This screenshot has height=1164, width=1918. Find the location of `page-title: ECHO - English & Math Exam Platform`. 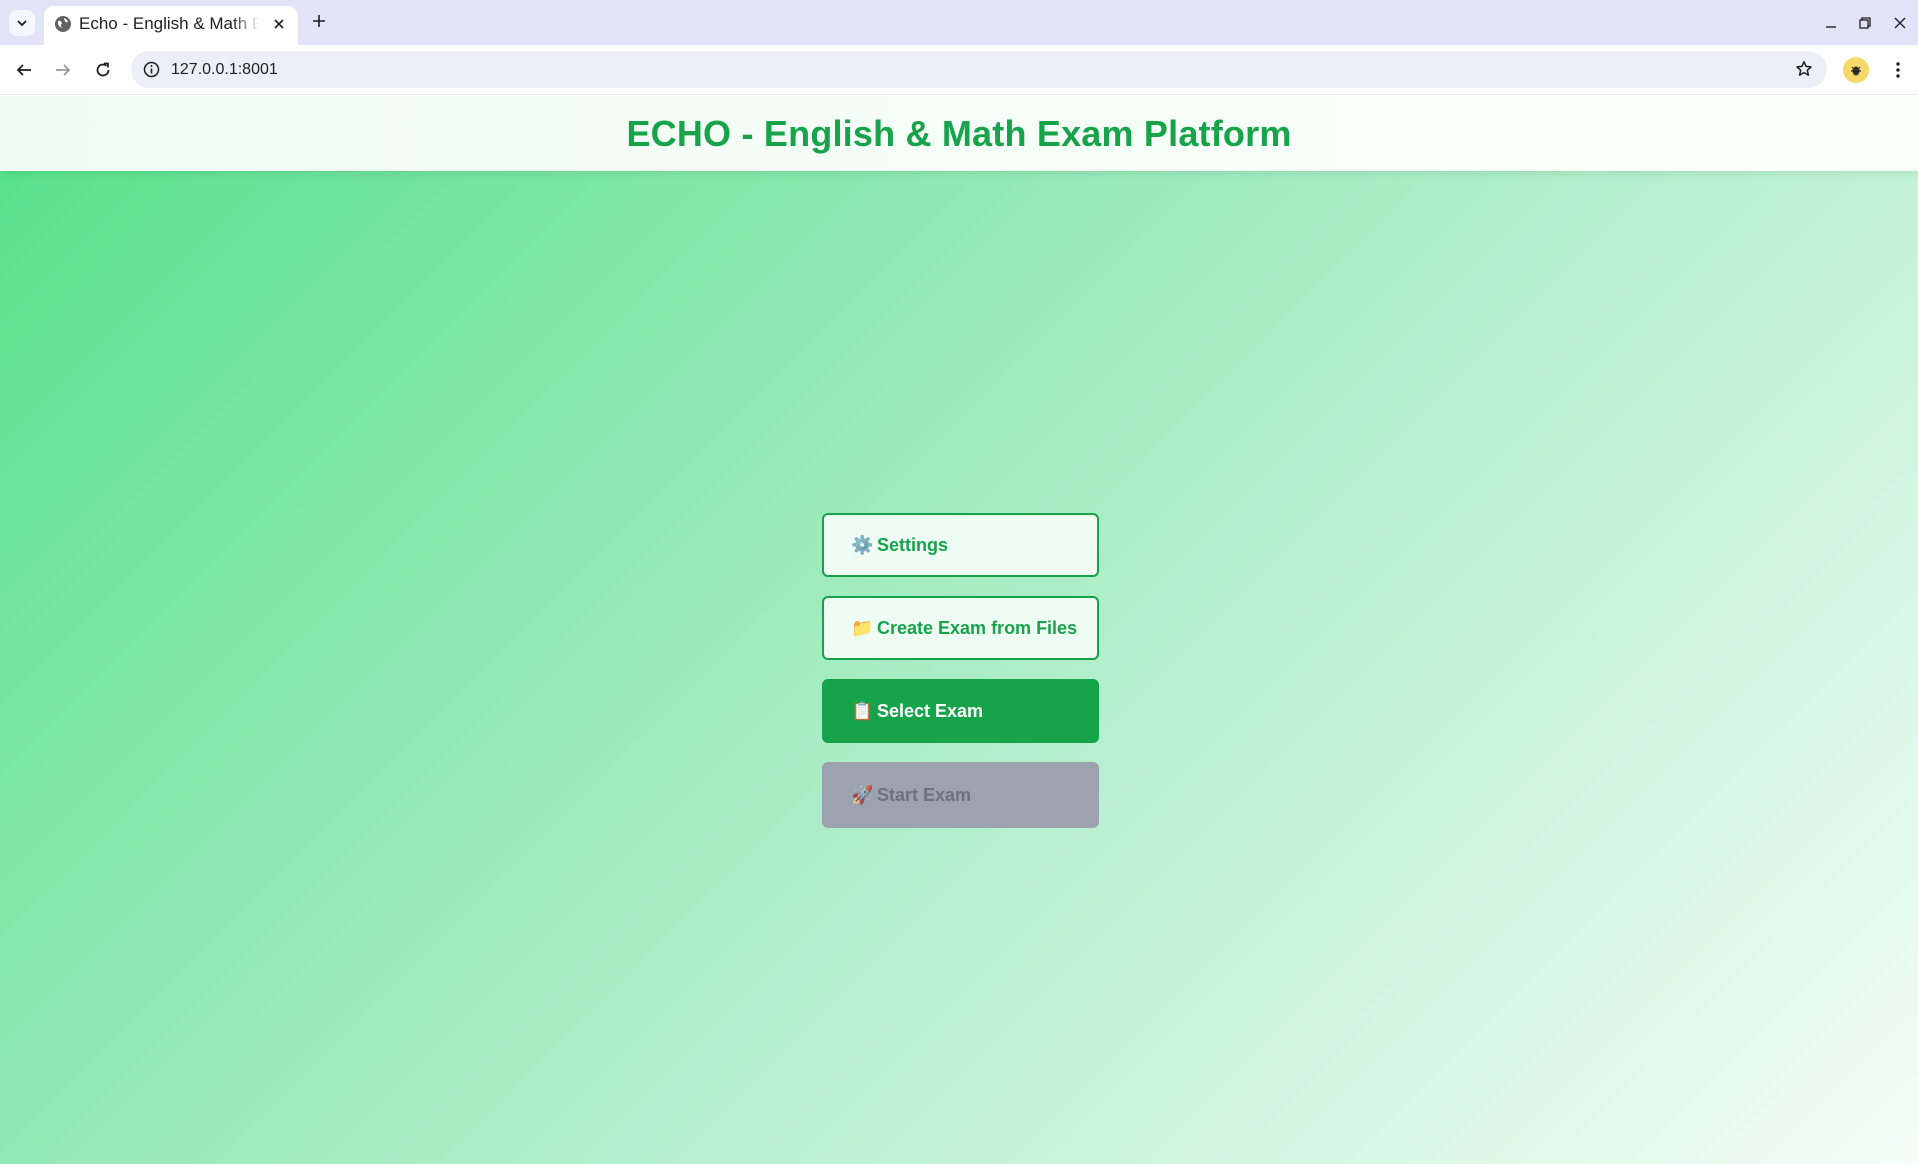

page-title: ECHO - English & Math Exam Platform is located at coordinates (959, 133).